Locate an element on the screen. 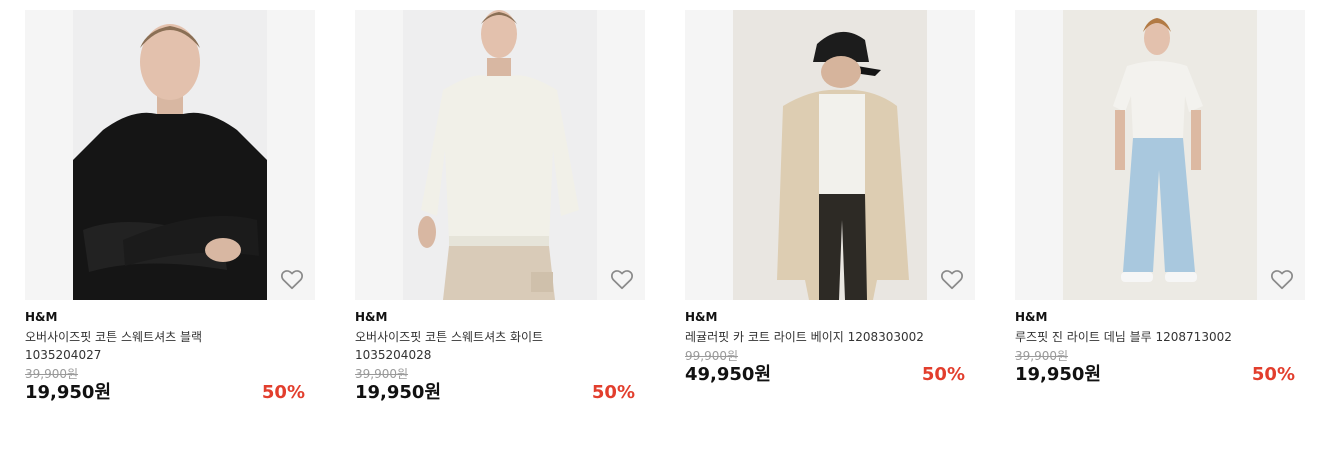  price-row: 49,950원 50% is located at coordinates (825, 375).